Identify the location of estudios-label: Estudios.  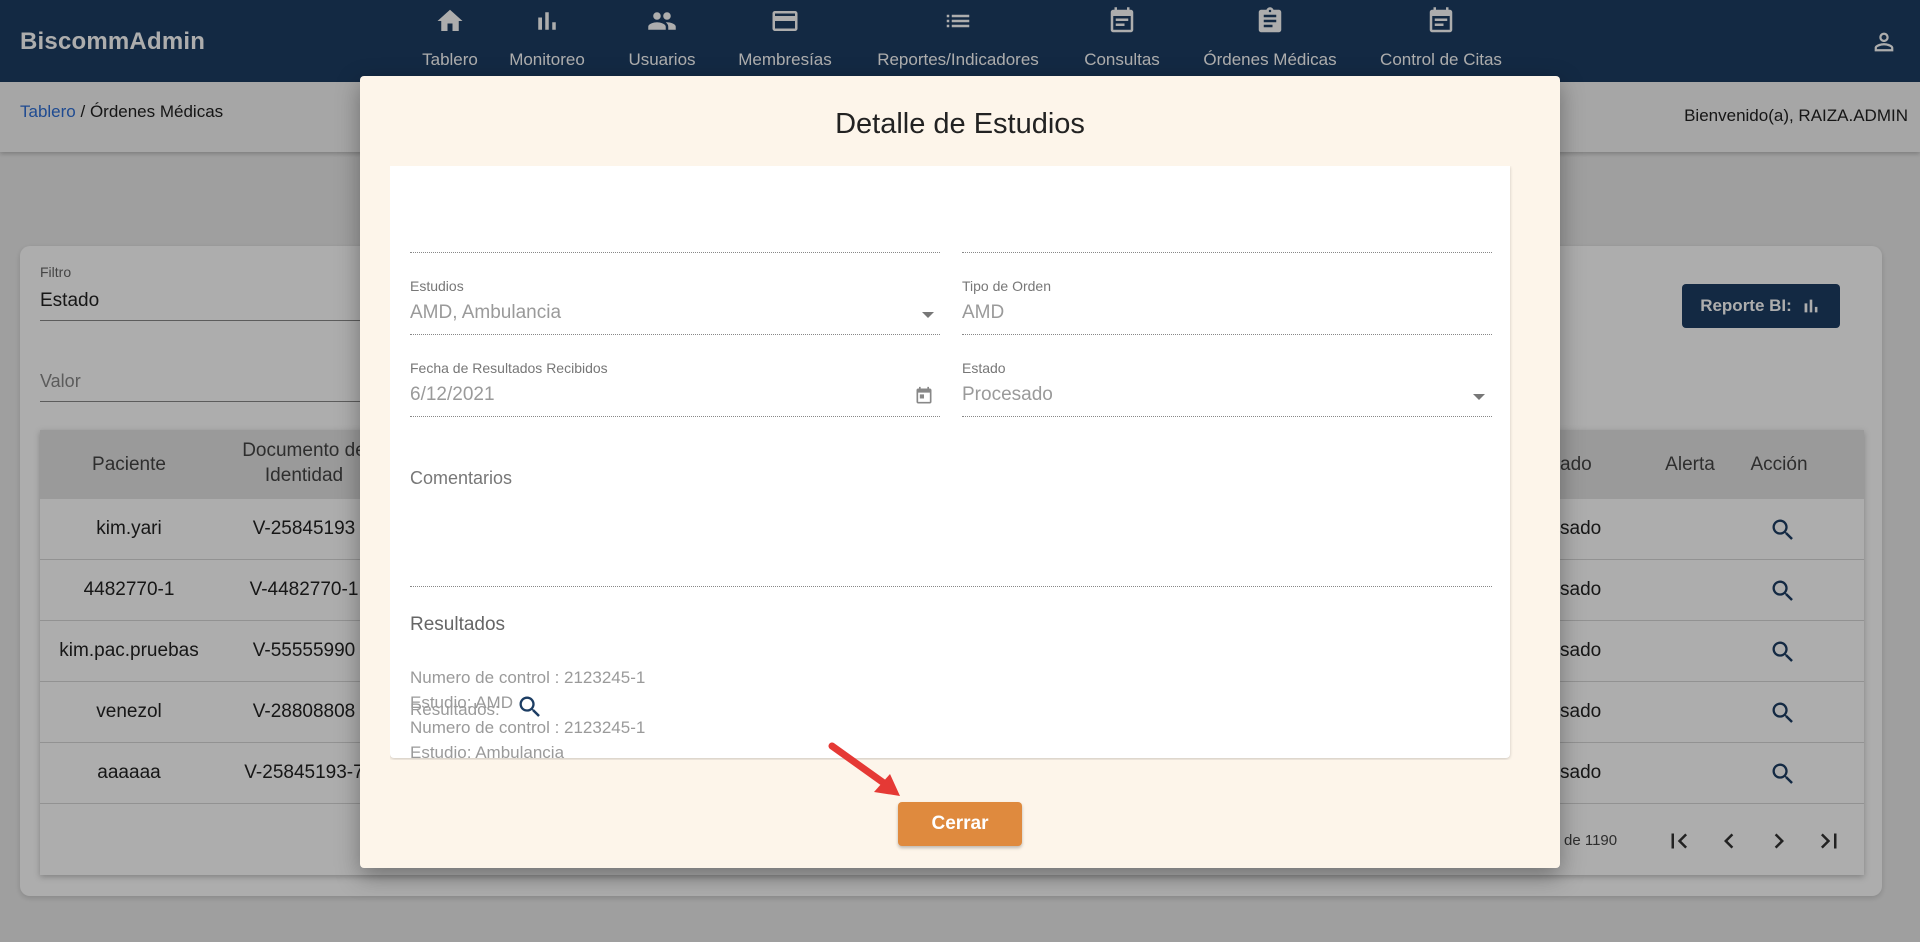
(437, 286).